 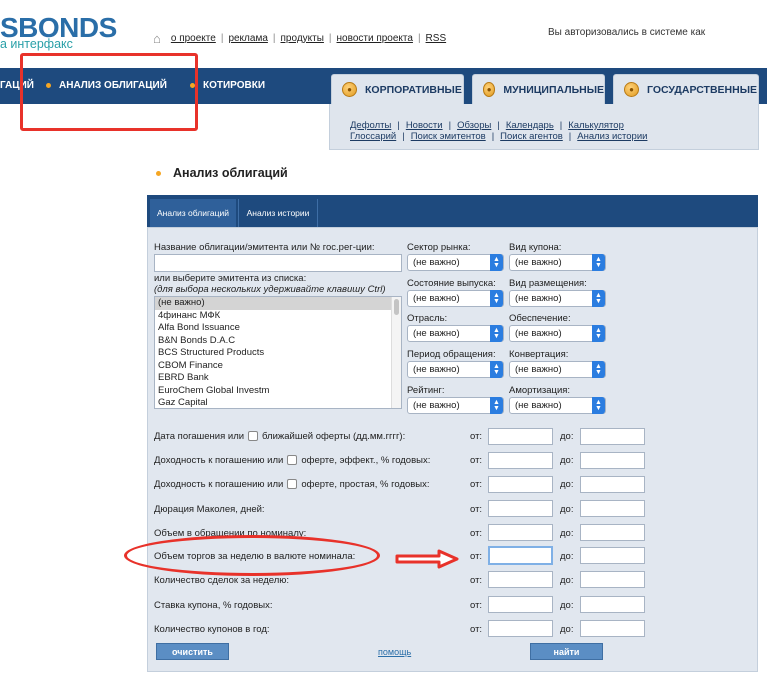 I want to click on top-link-ads: реклама, so click(x=247, y=38).